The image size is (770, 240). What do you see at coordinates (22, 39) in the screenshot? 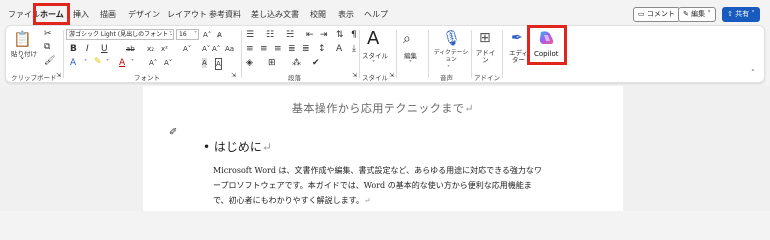
I see `paste-icon: 📋` at bounding box center [22, 39].